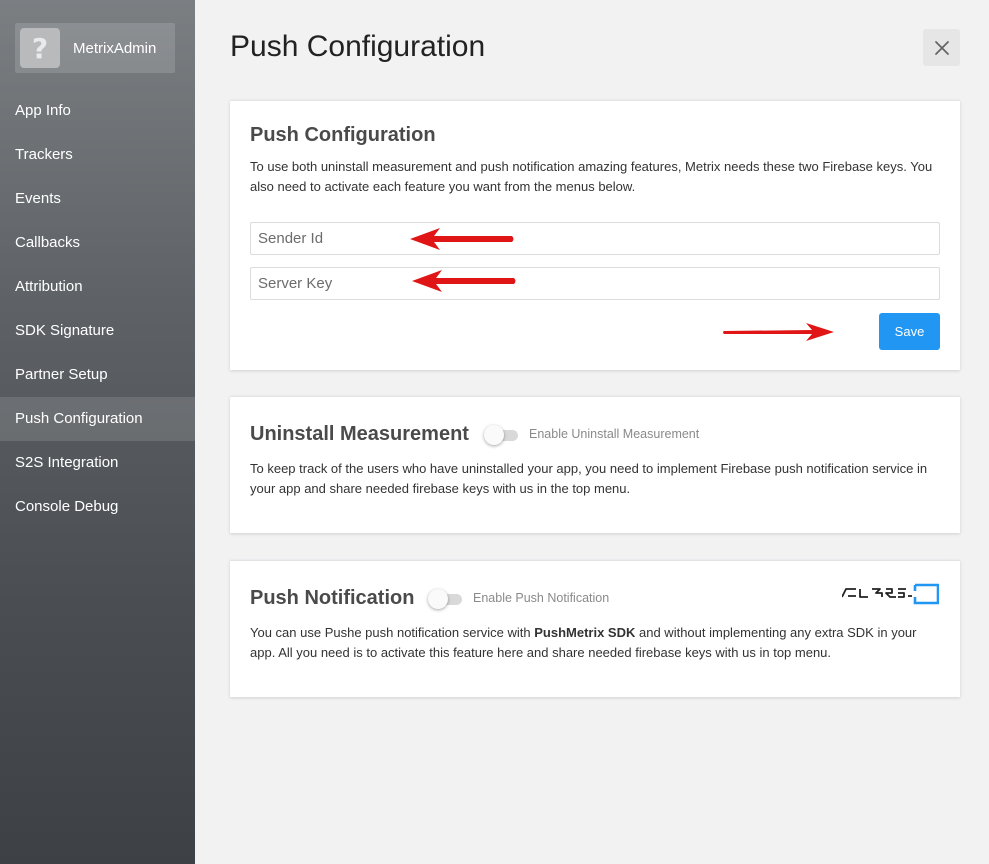 The image size is (989, 864). I want to click on sidebar-item-push-configuration: Push Configuration, so click(97, 419).